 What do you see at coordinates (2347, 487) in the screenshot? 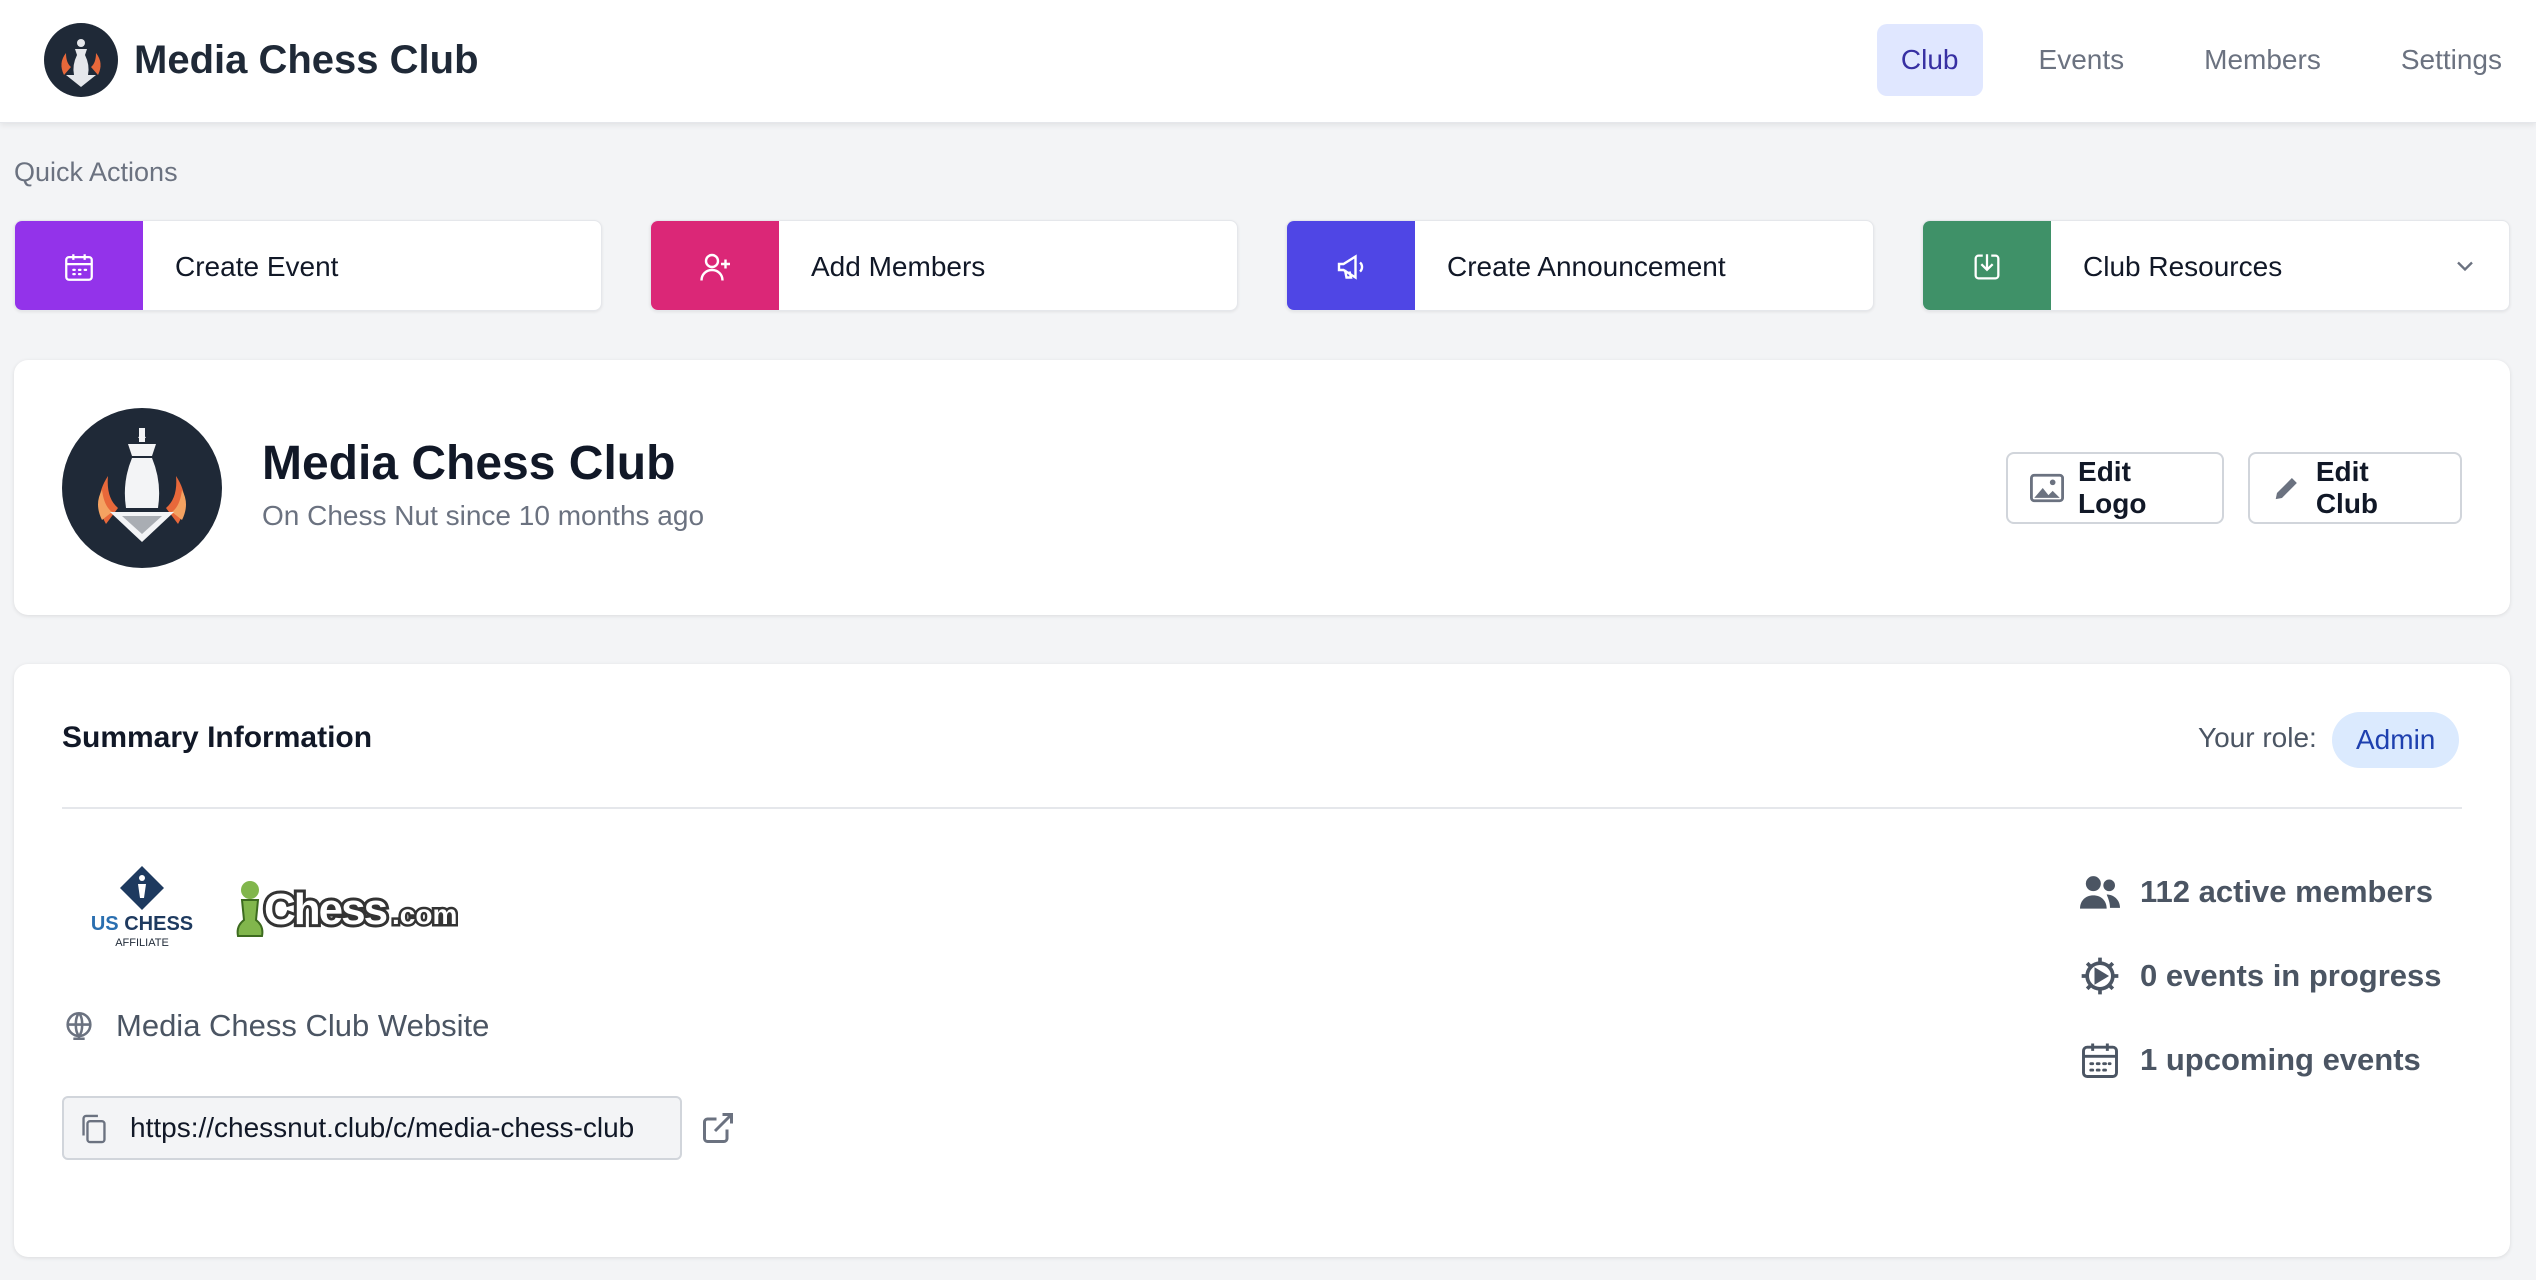
I see `edit-club-label: Edit Club` at bounding box center [2347, 487].